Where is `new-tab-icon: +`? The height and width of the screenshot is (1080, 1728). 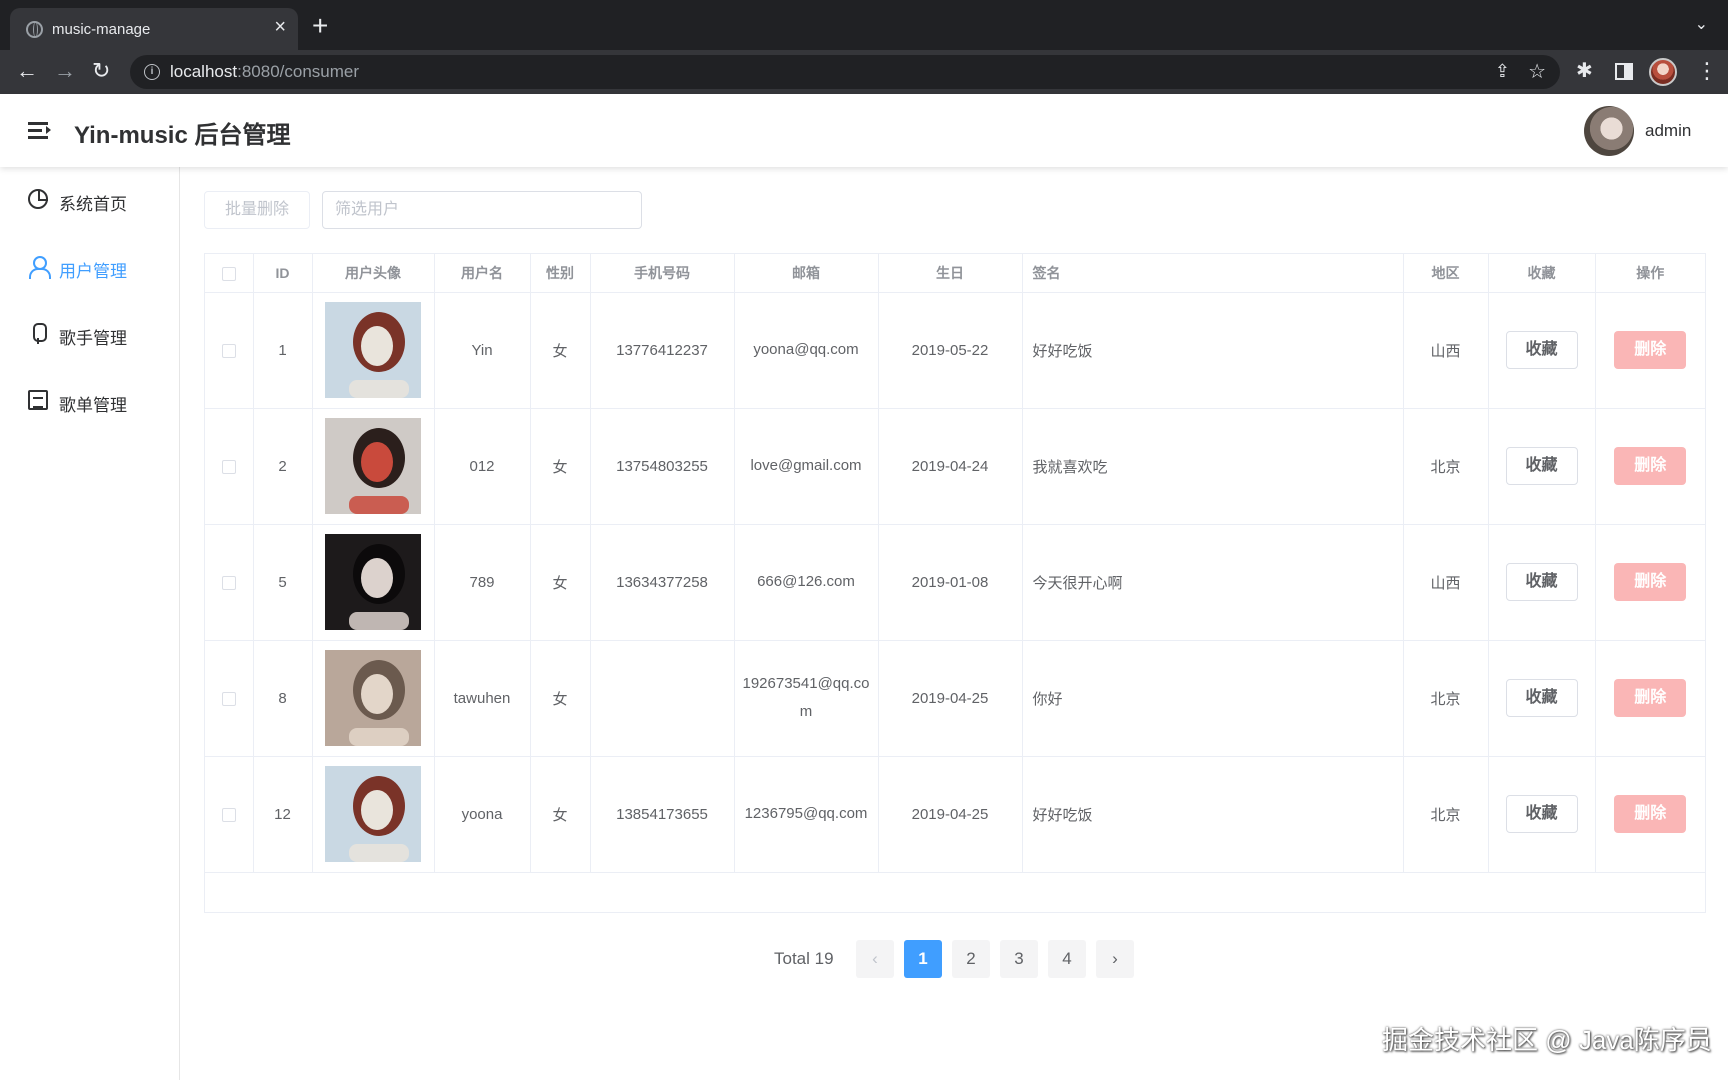
new-tab-icon: + is located at coordinates (320, 26).